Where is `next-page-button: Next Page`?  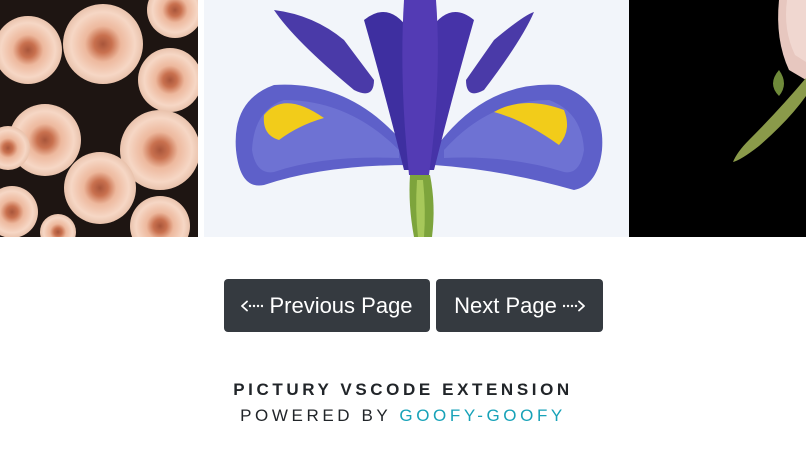 next-page-button: Next Page is located at coordinates (519, 305).